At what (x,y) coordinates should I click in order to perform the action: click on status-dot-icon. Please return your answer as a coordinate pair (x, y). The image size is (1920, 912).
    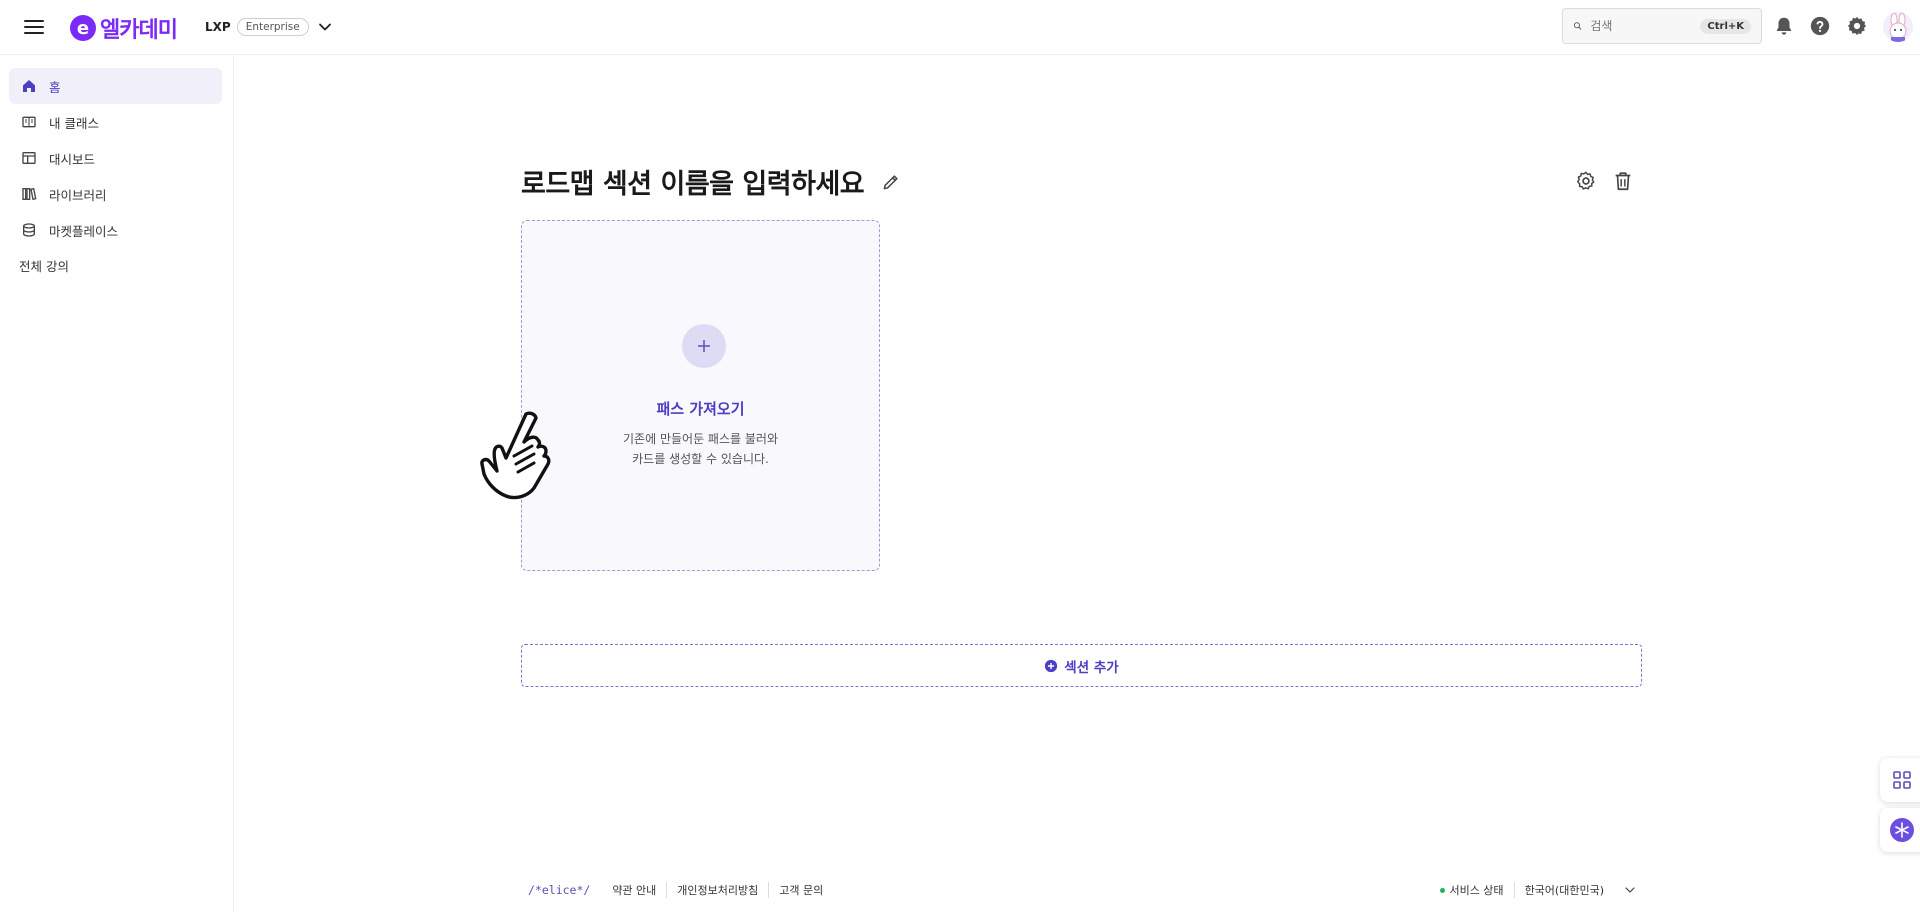
    Looking at the image, I should click on (1443, 890).